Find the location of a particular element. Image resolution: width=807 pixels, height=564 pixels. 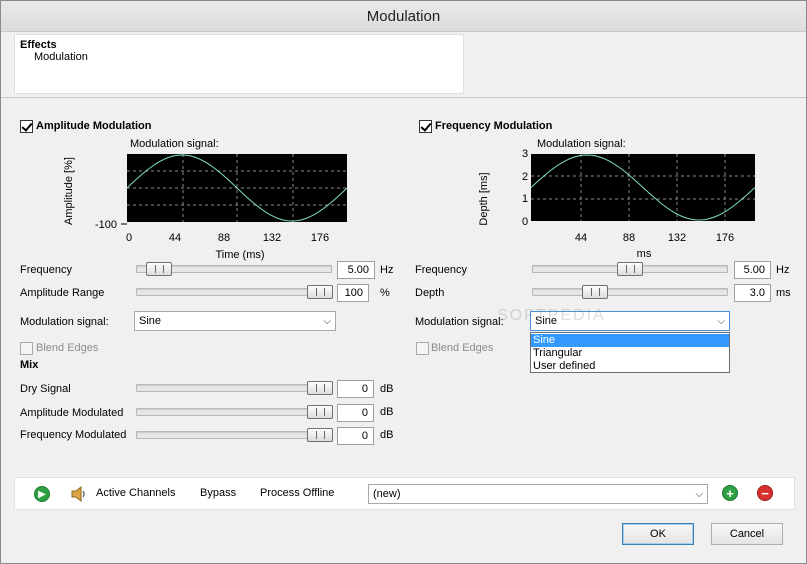

amp-signal-select: Sine ⌵ is located at coordinates (235, 321).